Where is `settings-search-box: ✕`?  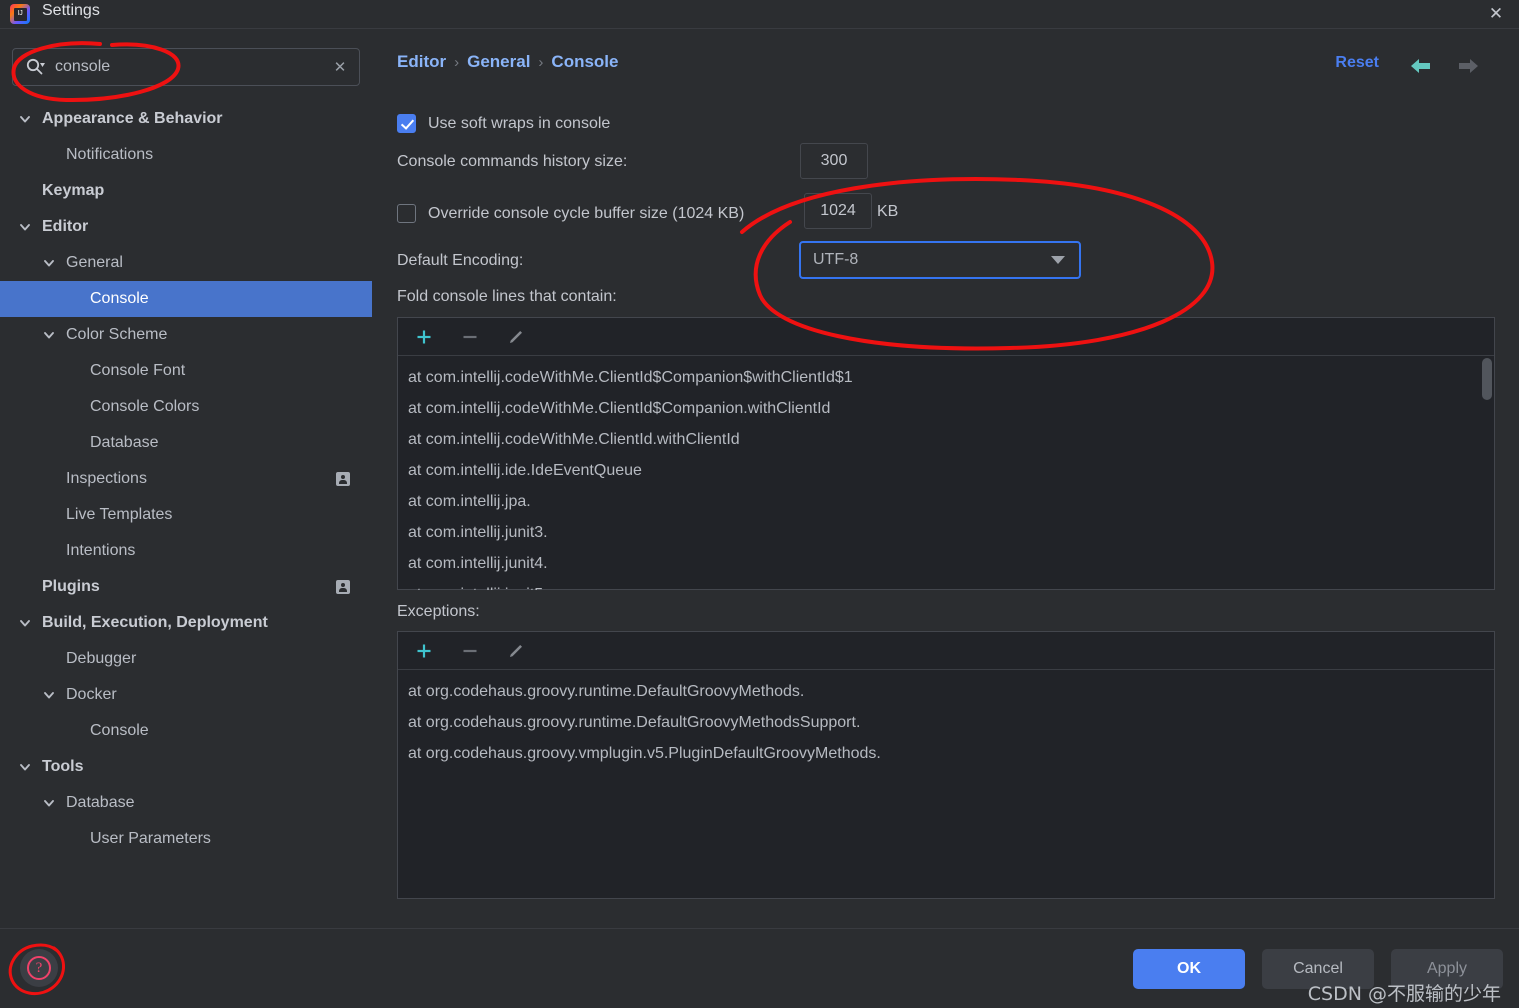
settings-search-box: ✕ is located at coordinates (186, 67).